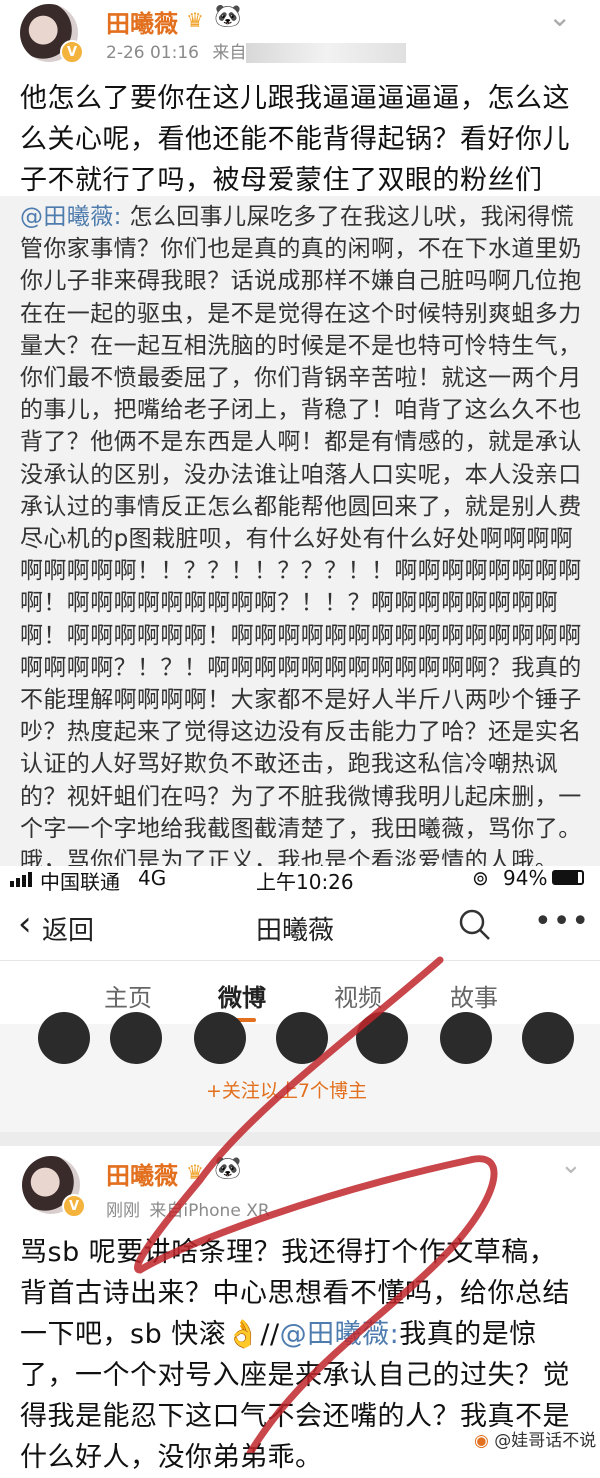 The image size is (600, 1478). Describe the element at coordinates (21, 879) in the screenshot. I see `signal-icon` at that location.